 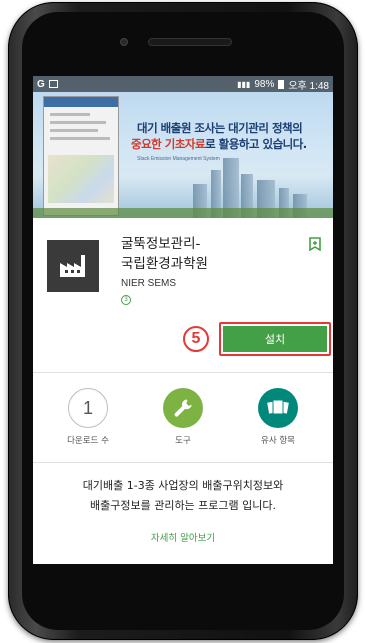 I want to click on app-title-line-2: 국립환경과학원, so click(x=164, y=264).